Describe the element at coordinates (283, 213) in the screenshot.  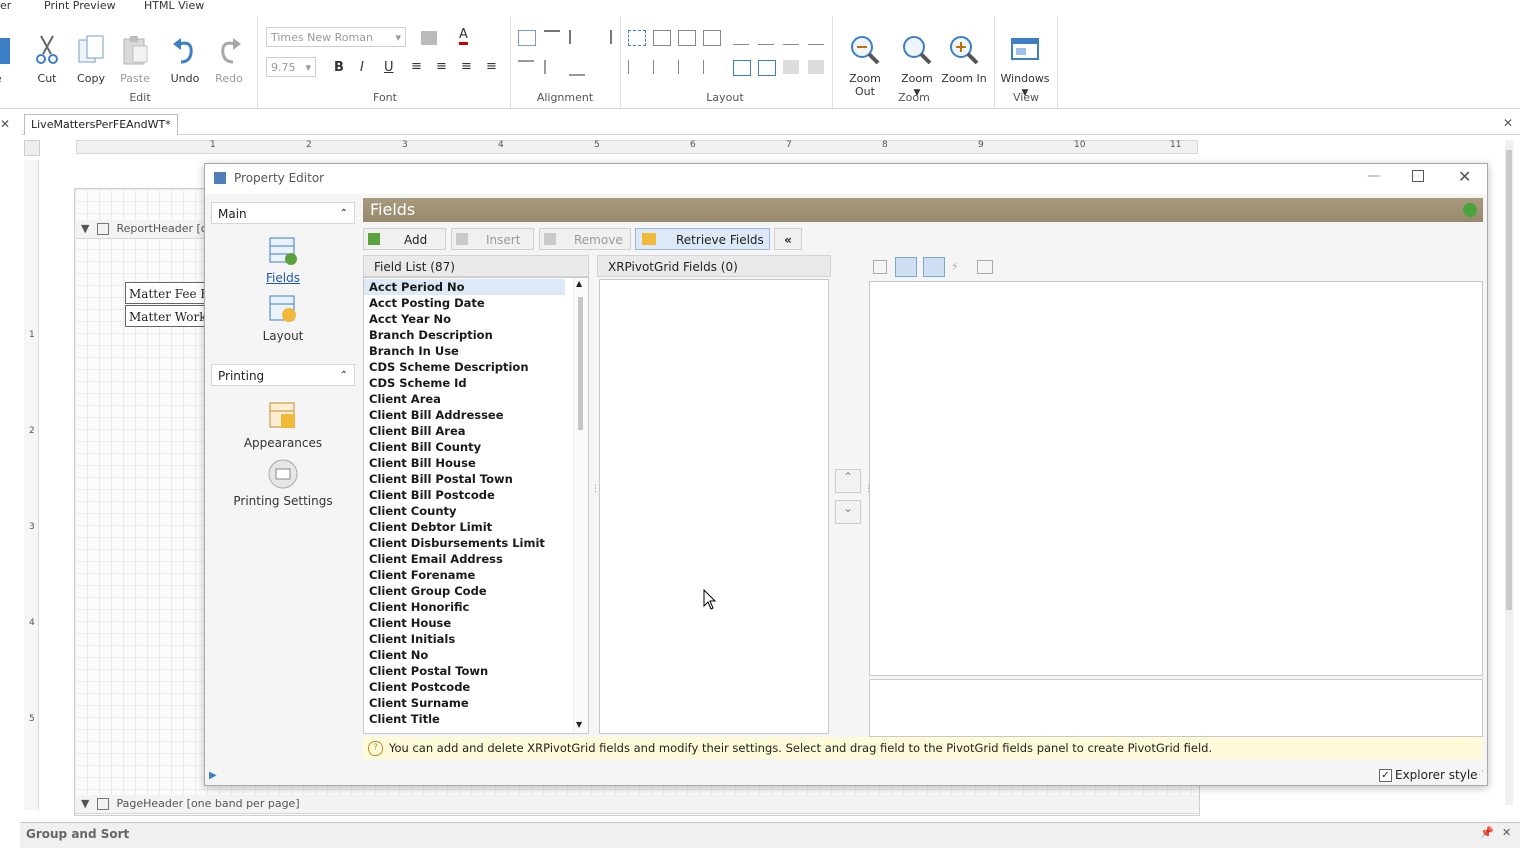
I see `nav-group-main: Main ⌃` at that location.